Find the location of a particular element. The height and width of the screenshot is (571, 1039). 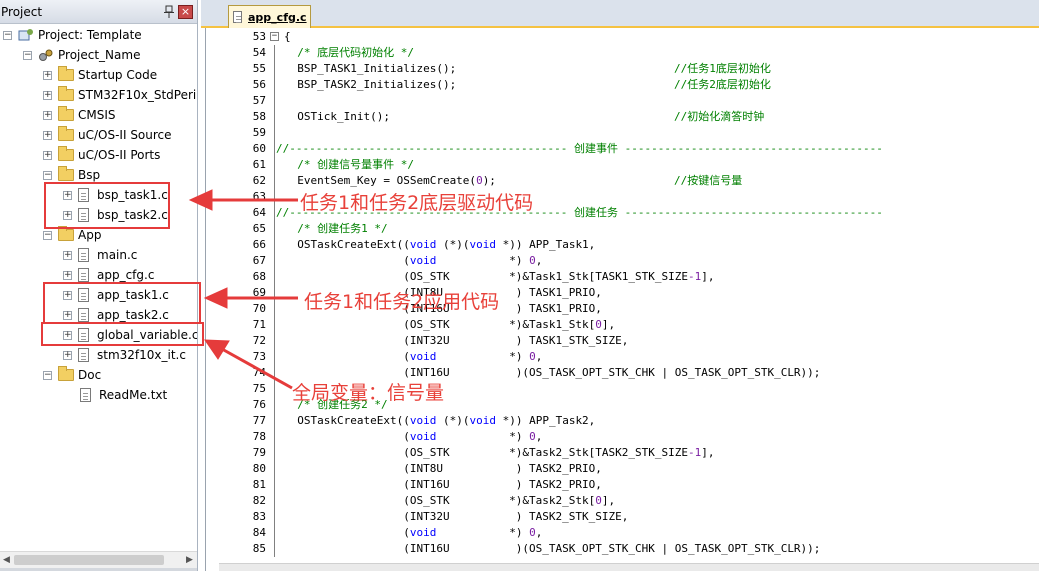

annotation-global: 全局变量：信号量 is located at coordinates (368, 393).